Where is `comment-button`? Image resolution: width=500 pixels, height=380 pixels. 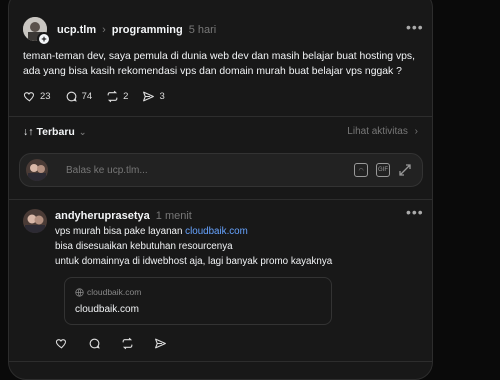
comment-button is located at coordinates (96, 343).